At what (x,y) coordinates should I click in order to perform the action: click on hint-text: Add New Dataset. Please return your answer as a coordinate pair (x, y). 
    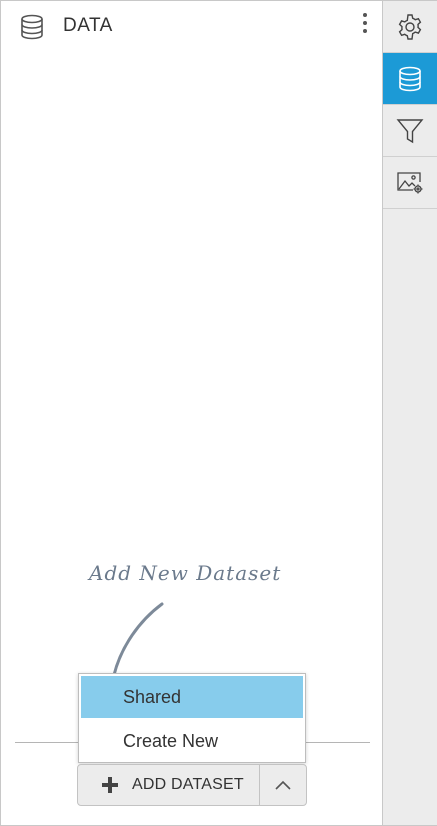
    Looking at the image, I should click on (185, 573).